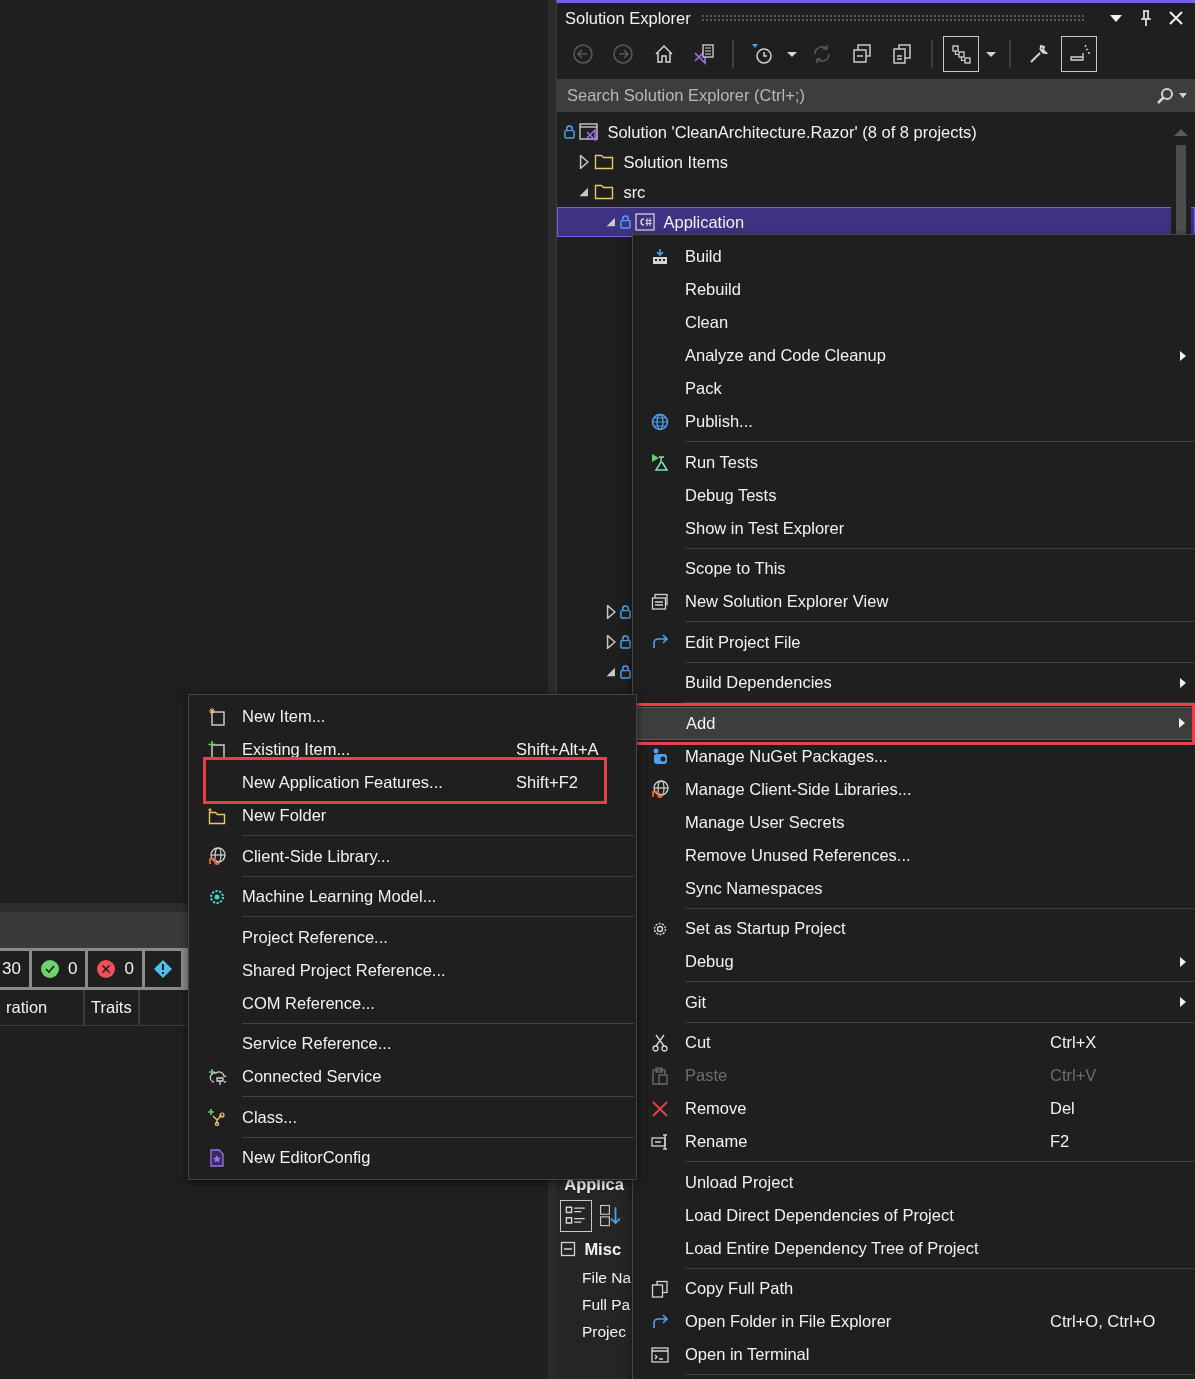 The image size is (1195, 1379). Describe the element at coordinates (704, 222) in the screenshot. I see `tree-label: Application` at that location.